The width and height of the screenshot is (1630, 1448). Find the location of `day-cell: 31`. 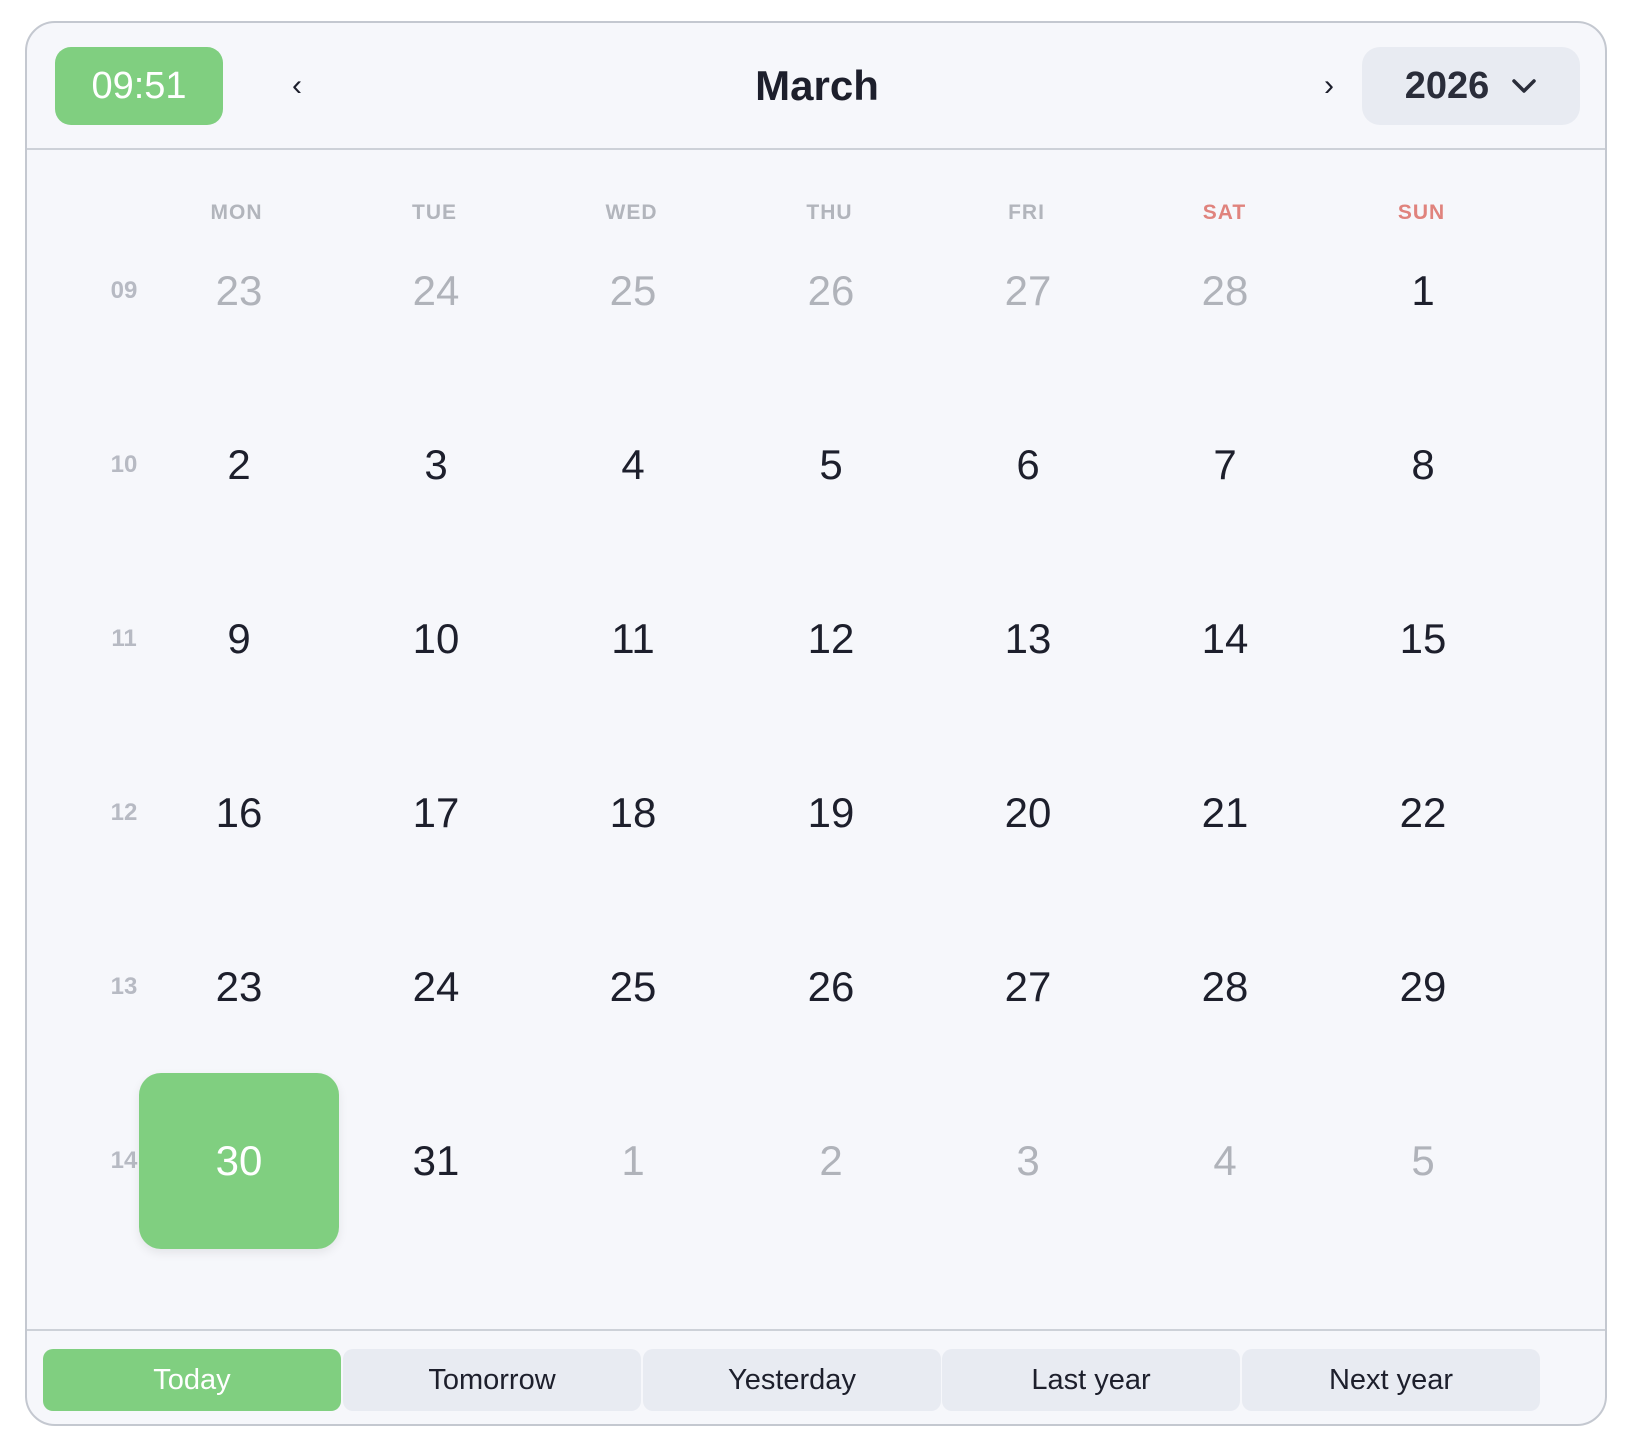

day-cell: 31 is located at coordinates (436, 1161).